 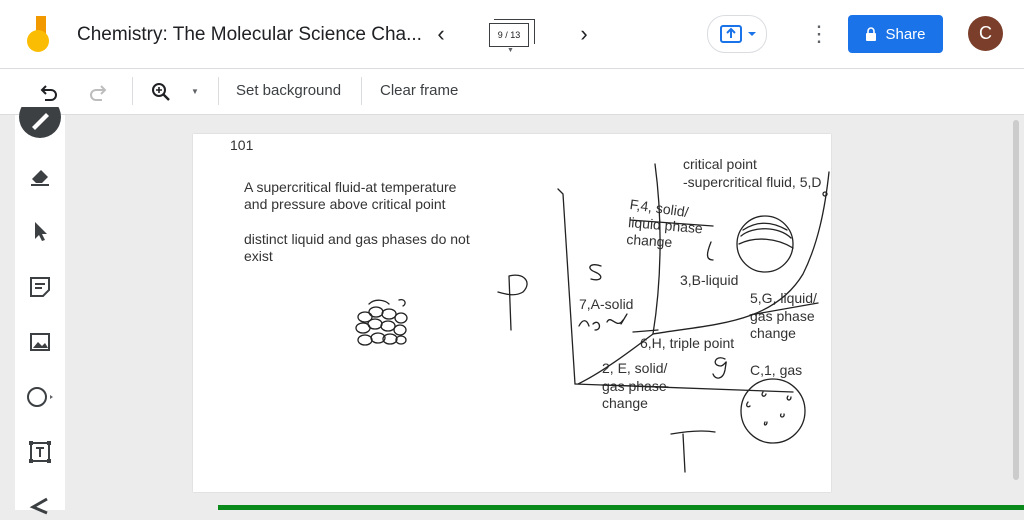 I want to click on tool-sidebar, so click(x=40, y=311).